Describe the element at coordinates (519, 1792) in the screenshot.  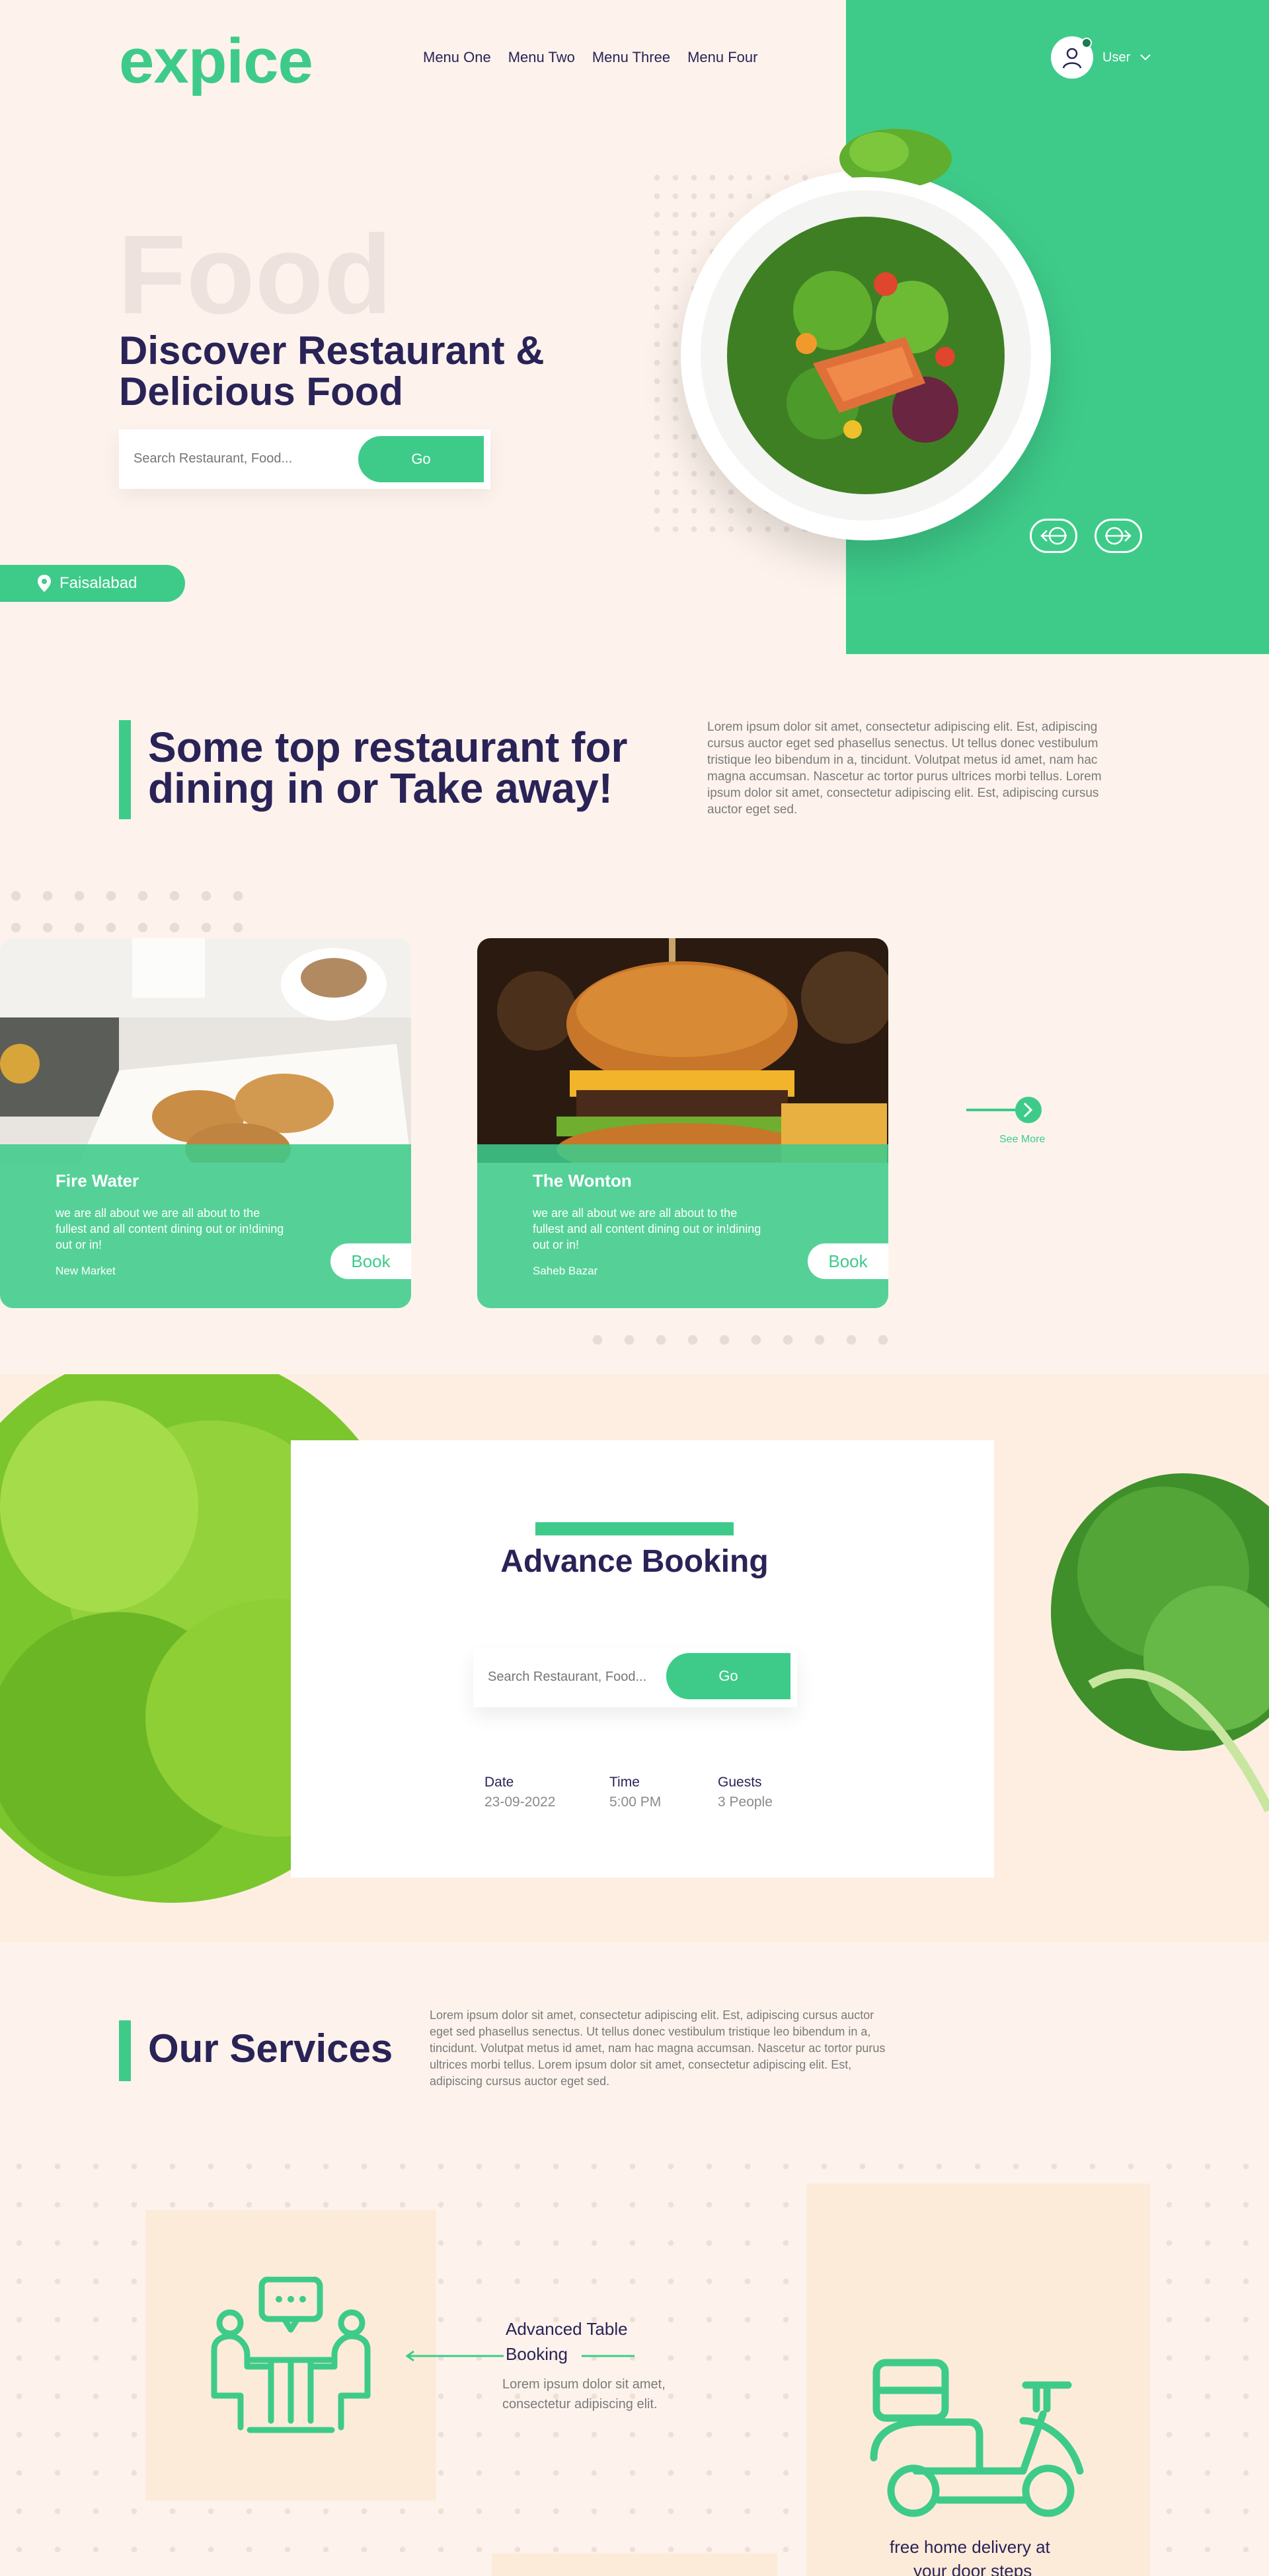
I see `booking-date-field: Date 23-09-2022` at that location.